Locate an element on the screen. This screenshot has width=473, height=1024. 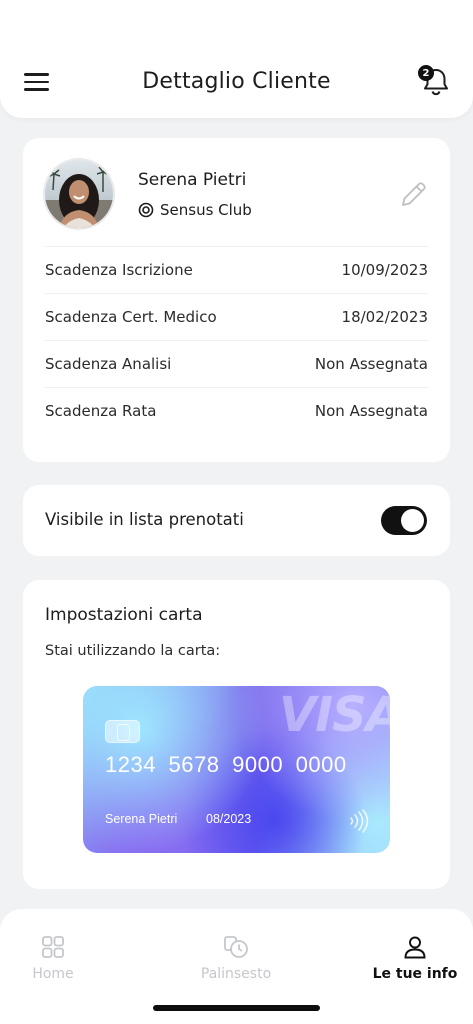
schedule-icon is located at coordinates (236, 947).